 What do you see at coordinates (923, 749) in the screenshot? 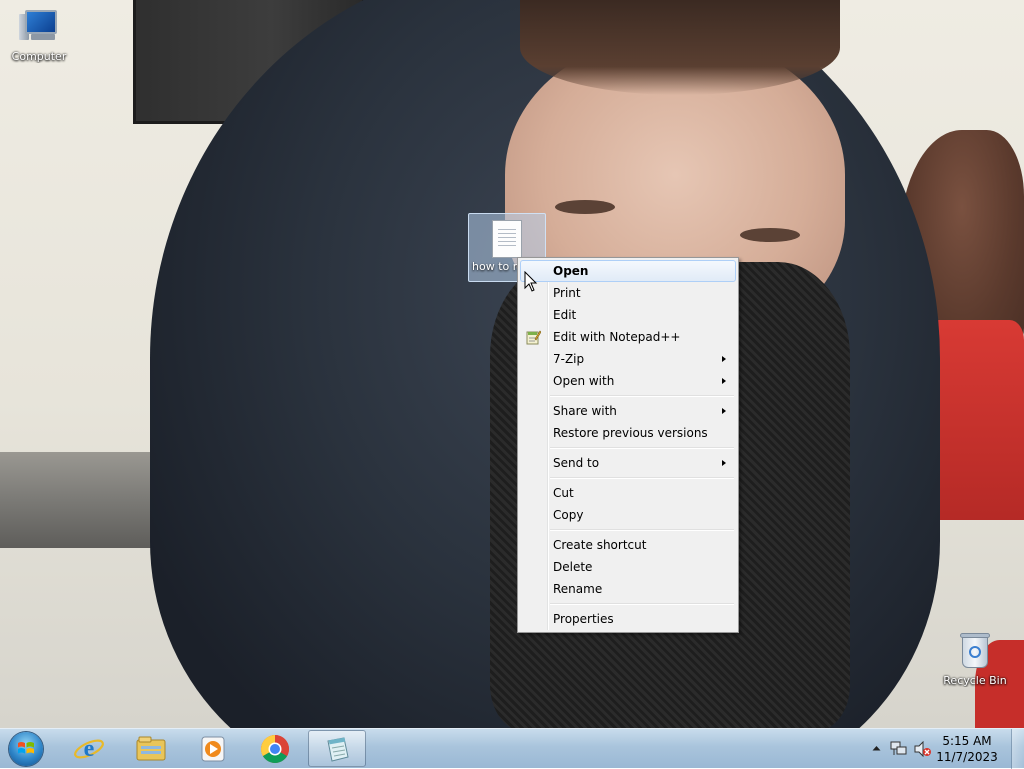
I see `volume-muted-icon` at bounding box center [923, 749].